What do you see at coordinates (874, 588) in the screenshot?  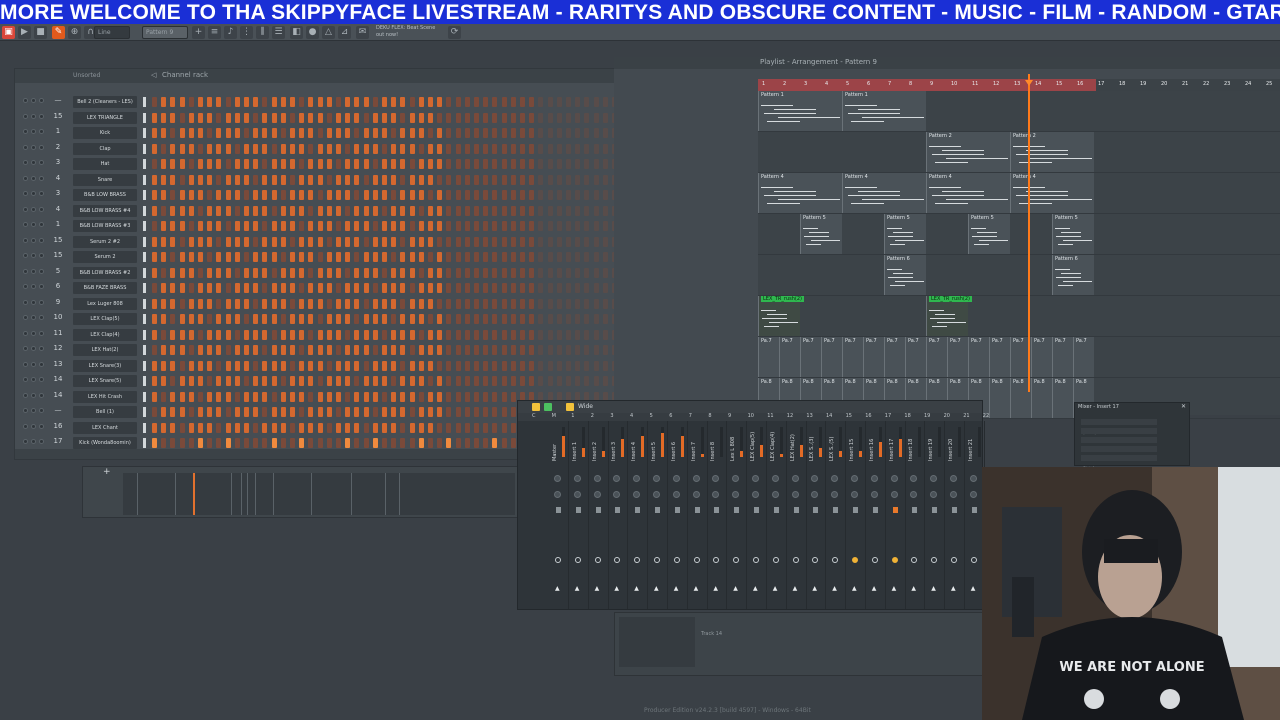 I see `send-arrow-icon: ▲` at bounding box center [874, 588].